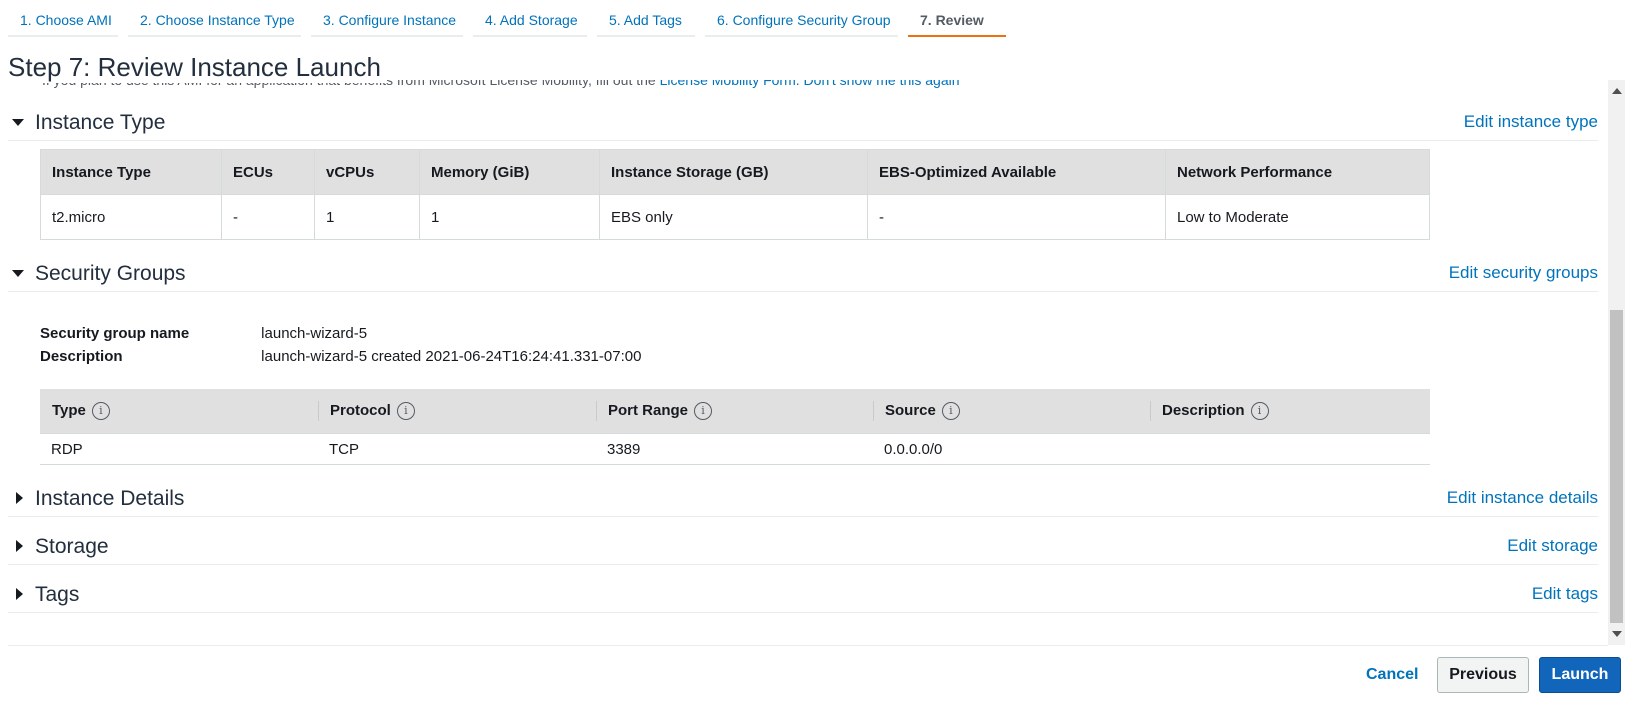  What do you see at coordinates (1616, 466) in the screenshot?
I see `scrollbar-thumb` at bounding box center [1616, 466].